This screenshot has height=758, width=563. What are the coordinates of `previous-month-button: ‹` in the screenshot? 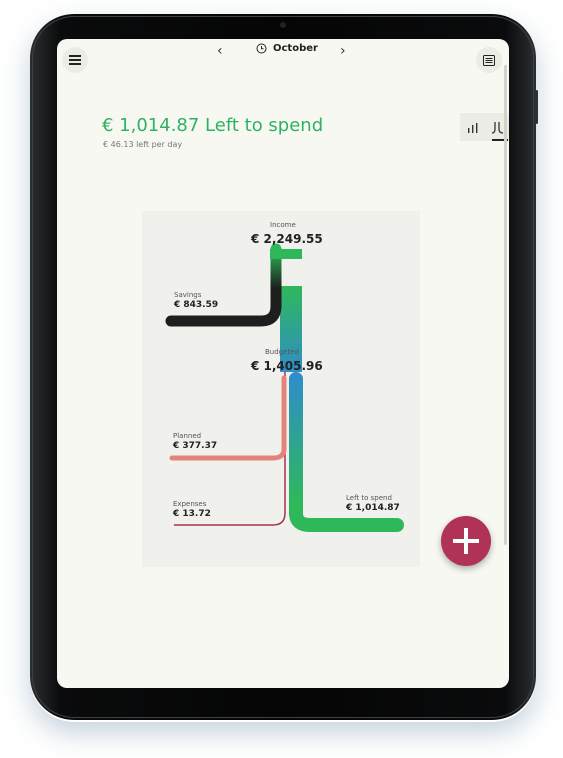 It's located at (220, 51).